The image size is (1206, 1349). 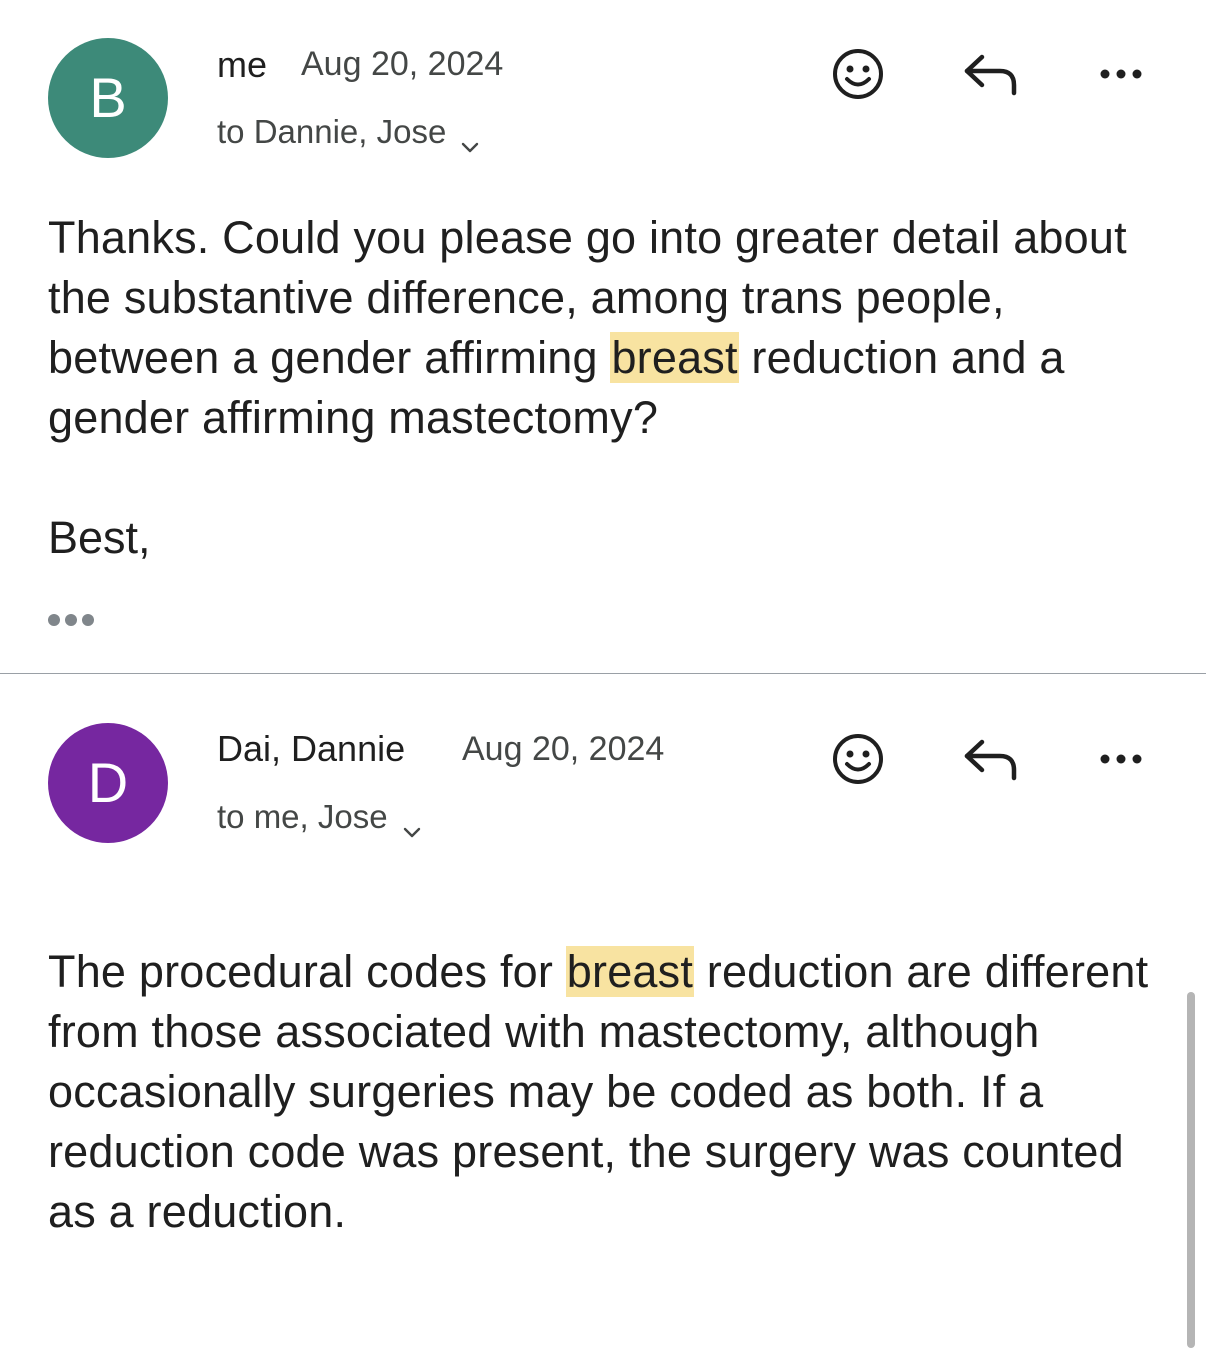 What do you see at coordinates (307, 971) in the screenshot?
I see `body-text-part: The procedural codes for` at bounding box center [307, 971].